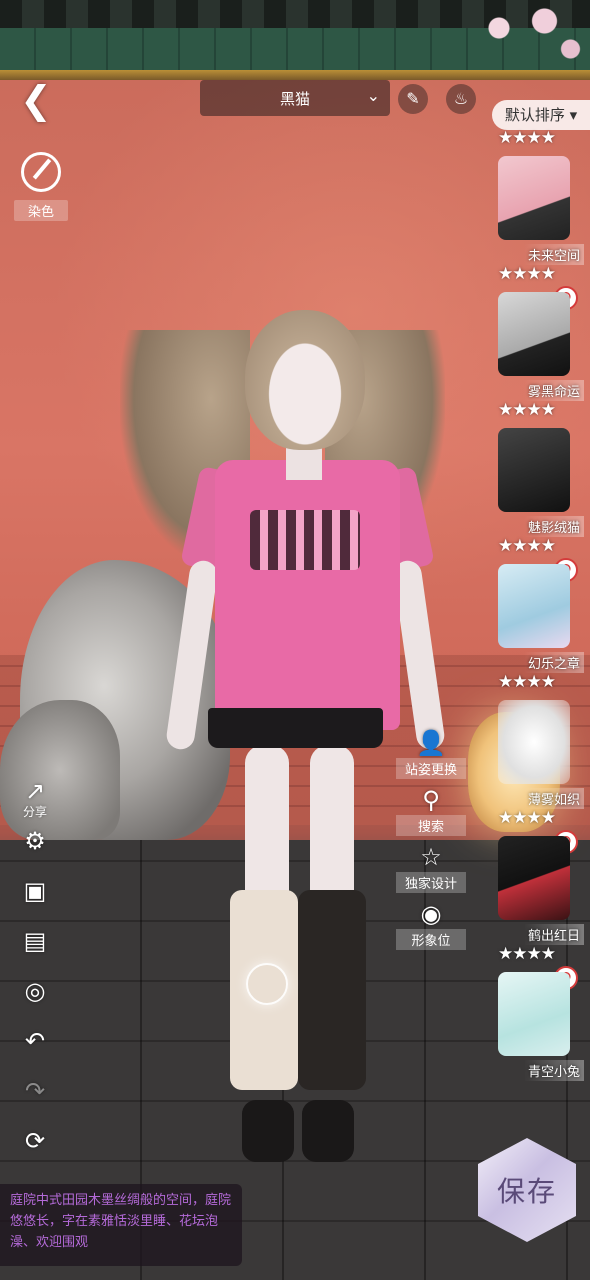  I want to click on item-name: 雾黑命运, so click(553, 390).